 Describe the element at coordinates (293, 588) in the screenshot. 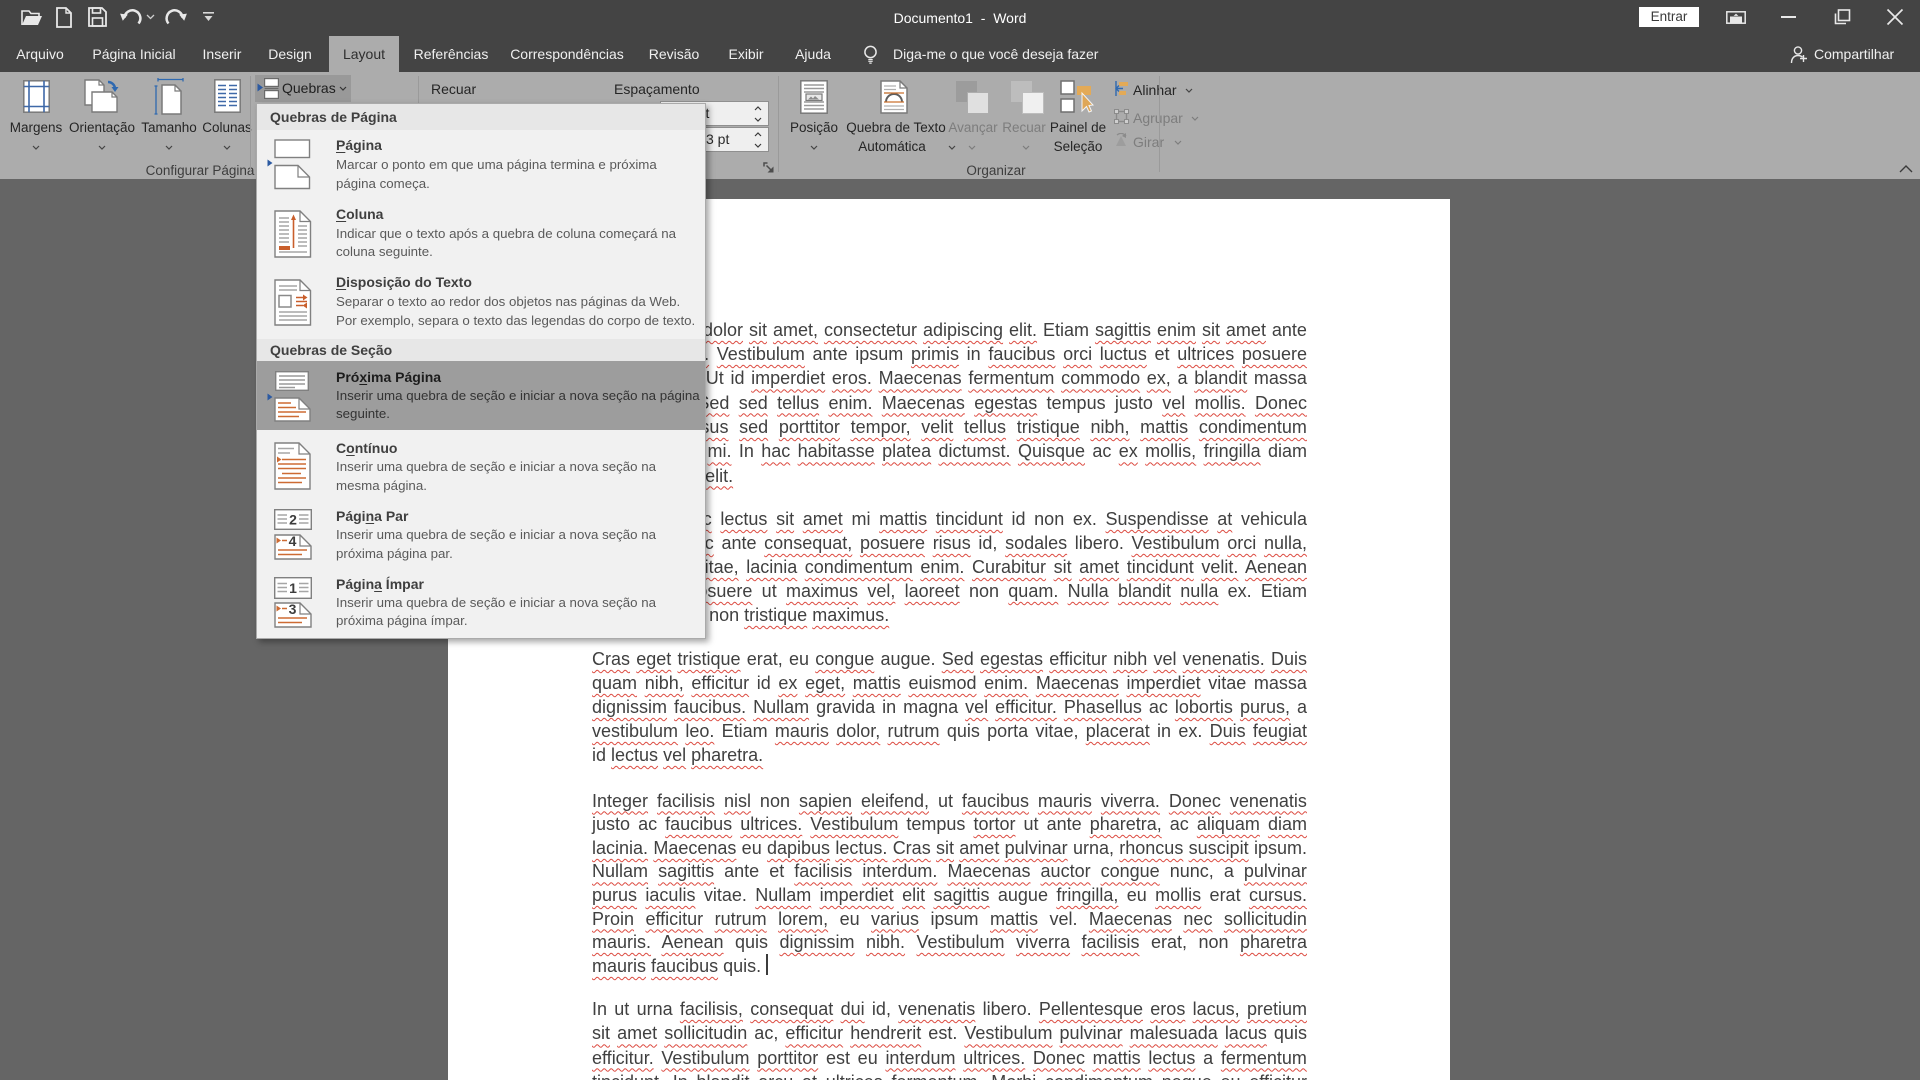

I see `svg-text: 1` at that location.